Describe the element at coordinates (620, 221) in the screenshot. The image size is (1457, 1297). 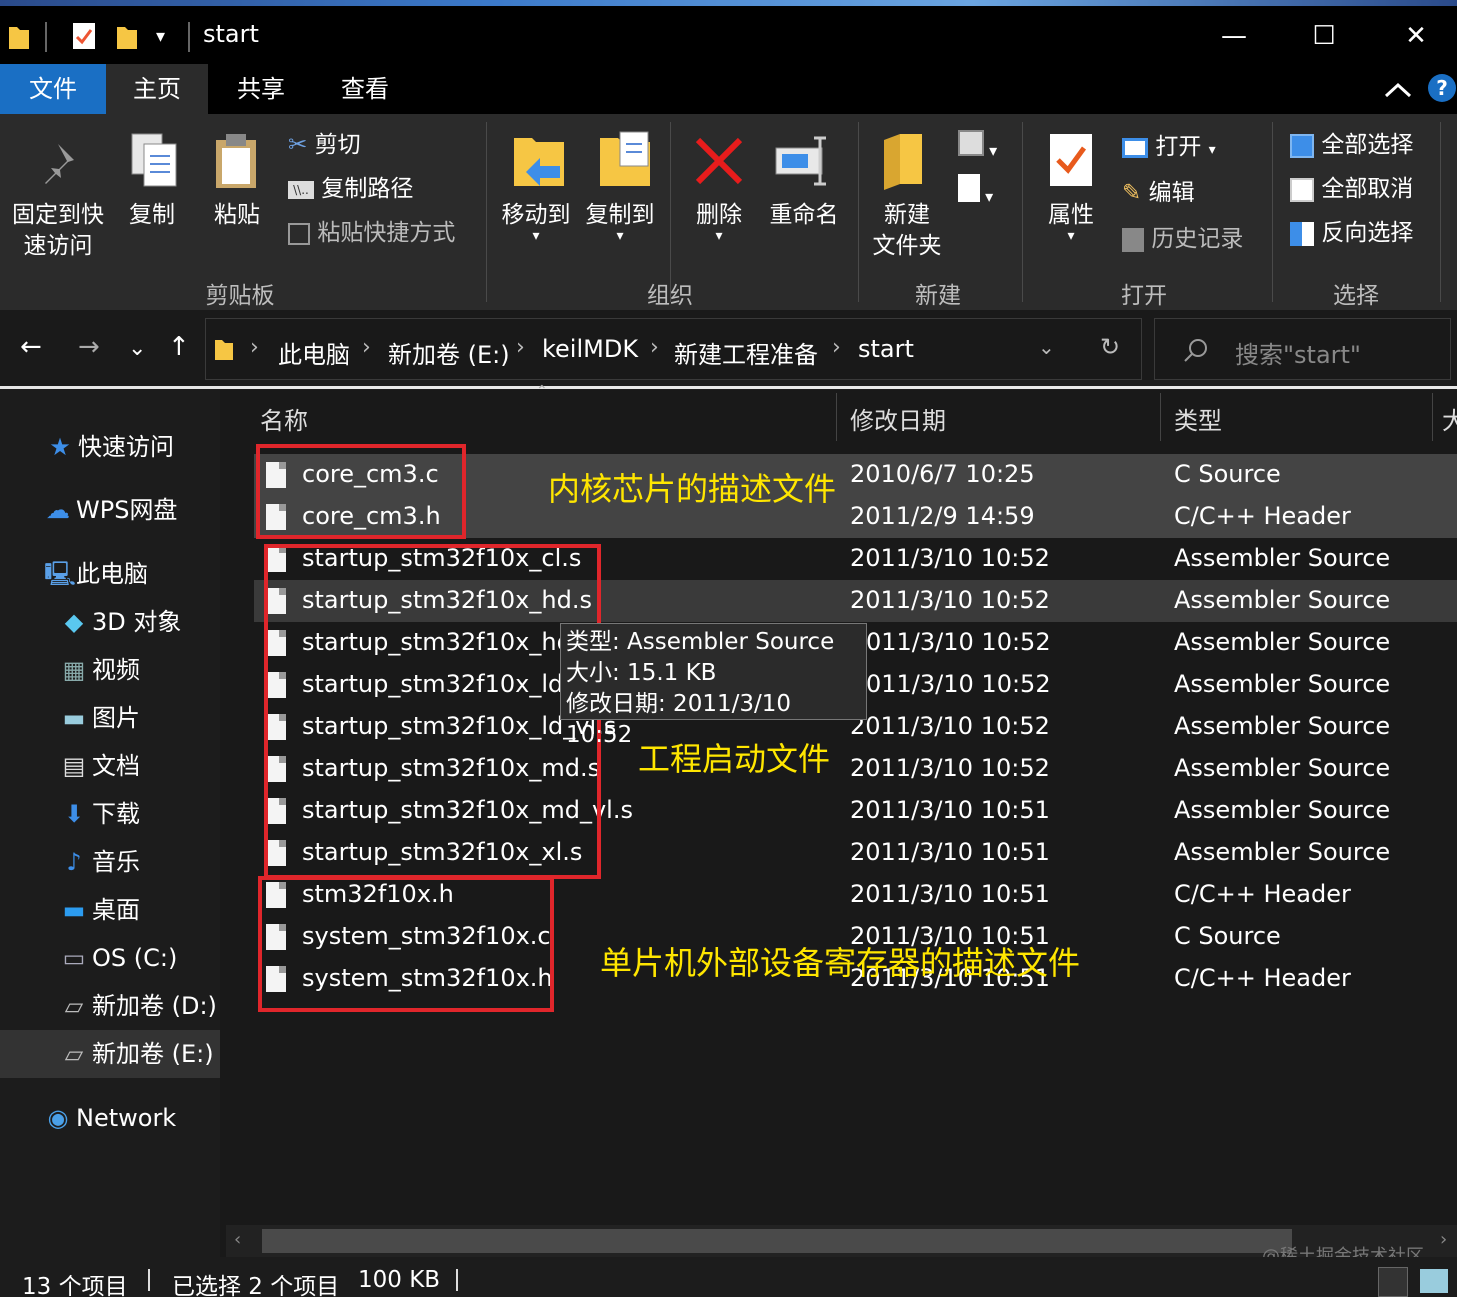
I see `copy-to-button: 复制到 ▾` at that location.